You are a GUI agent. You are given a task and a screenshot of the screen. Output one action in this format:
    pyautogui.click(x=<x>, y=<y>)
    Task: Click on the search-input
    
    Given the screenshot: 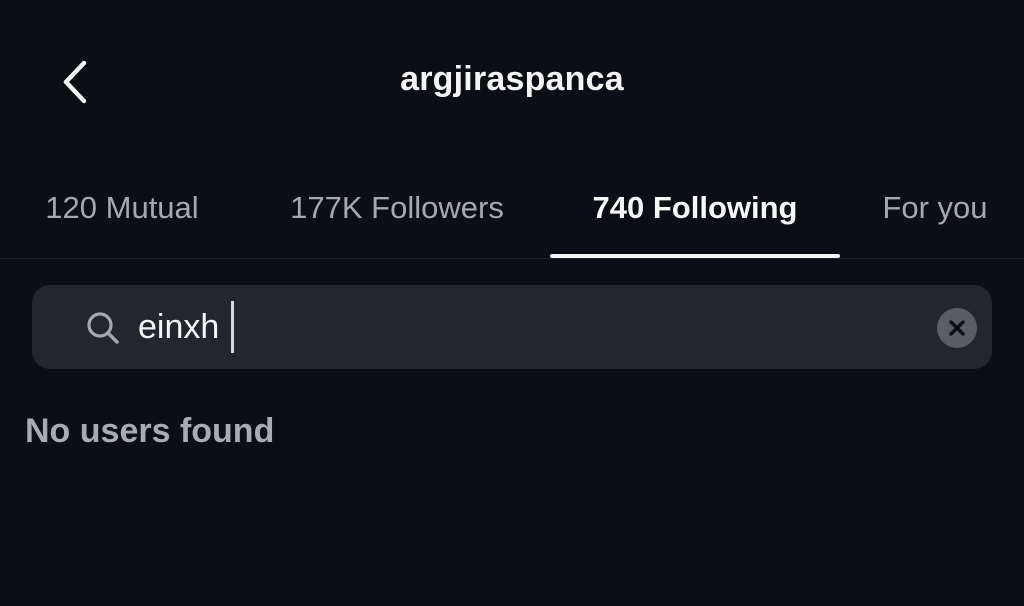 What is the action you would take?
    pyautogui.click(x=538, y=327)
    